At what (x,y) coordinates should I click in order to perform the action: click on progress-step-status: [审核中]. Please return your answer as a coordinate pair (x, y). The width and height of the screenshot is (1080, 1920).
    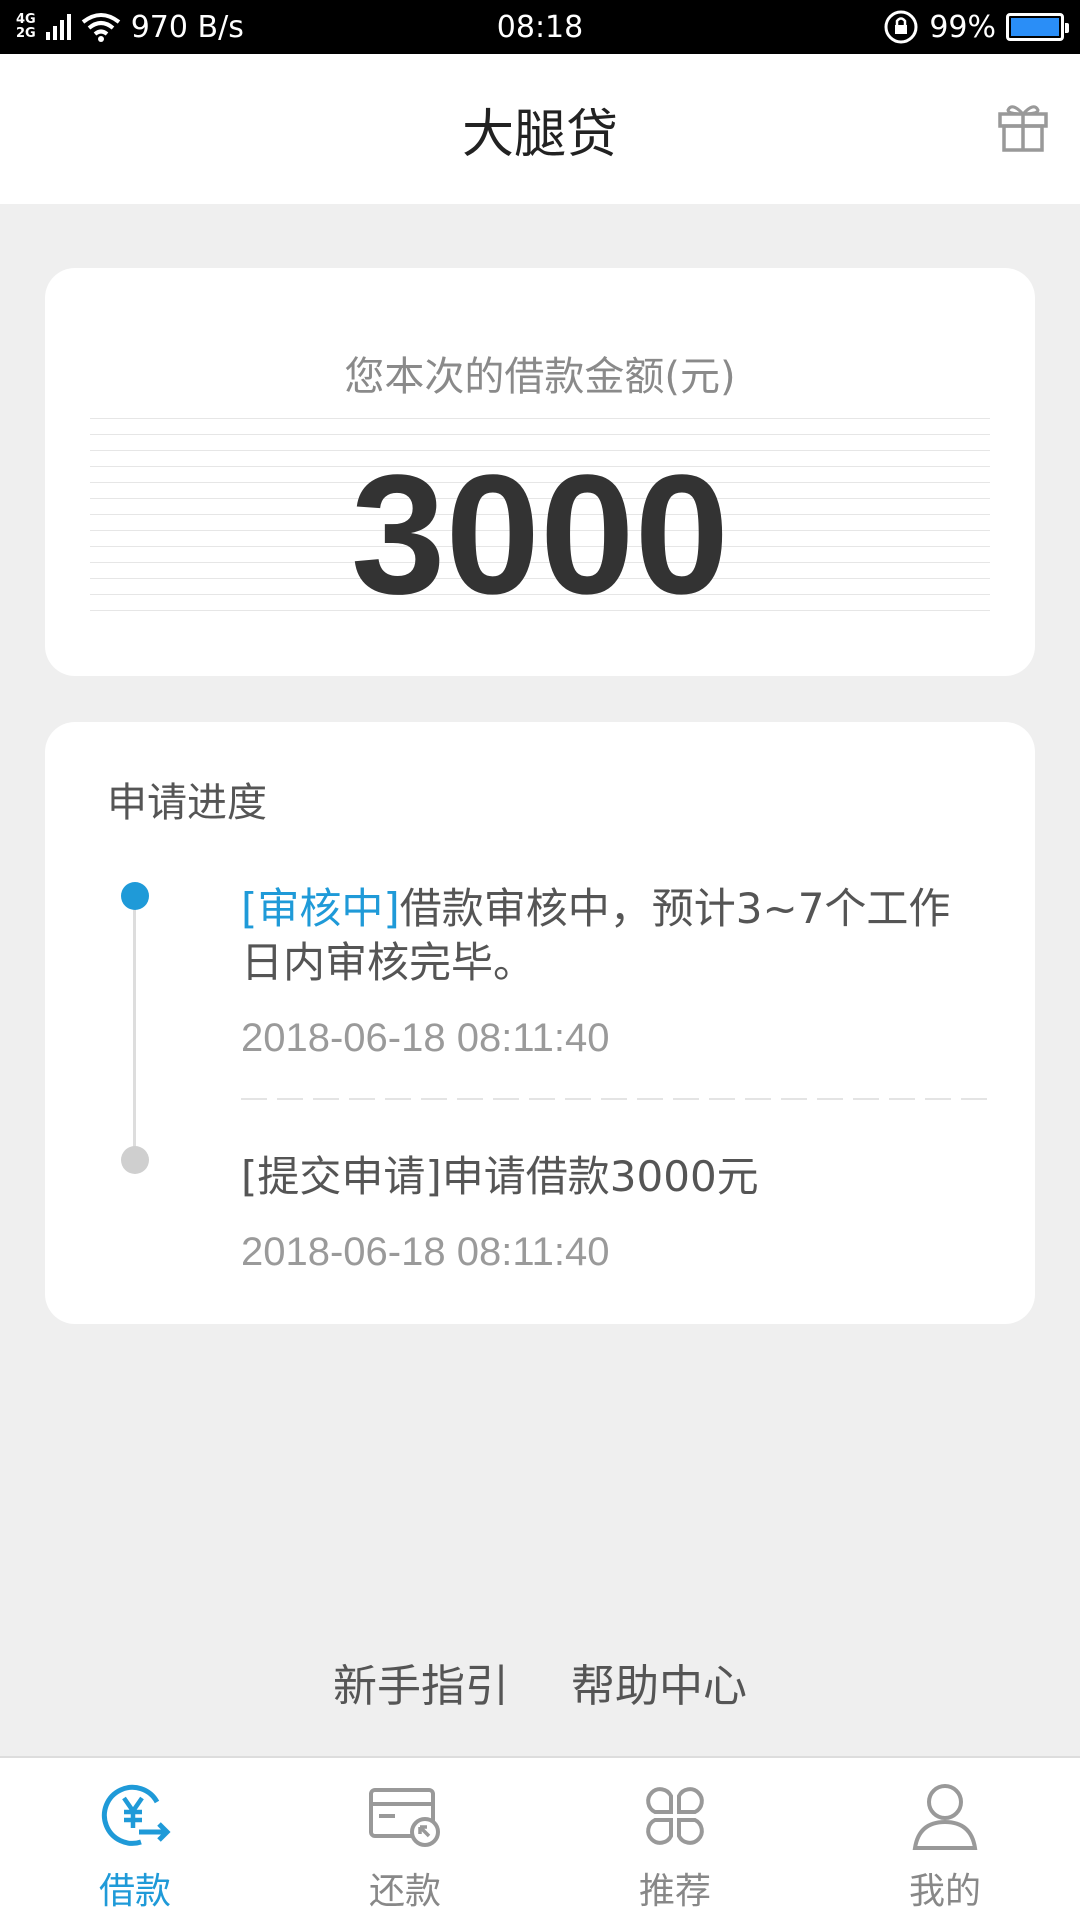
    Looking at the image, I should click on (320, 908).